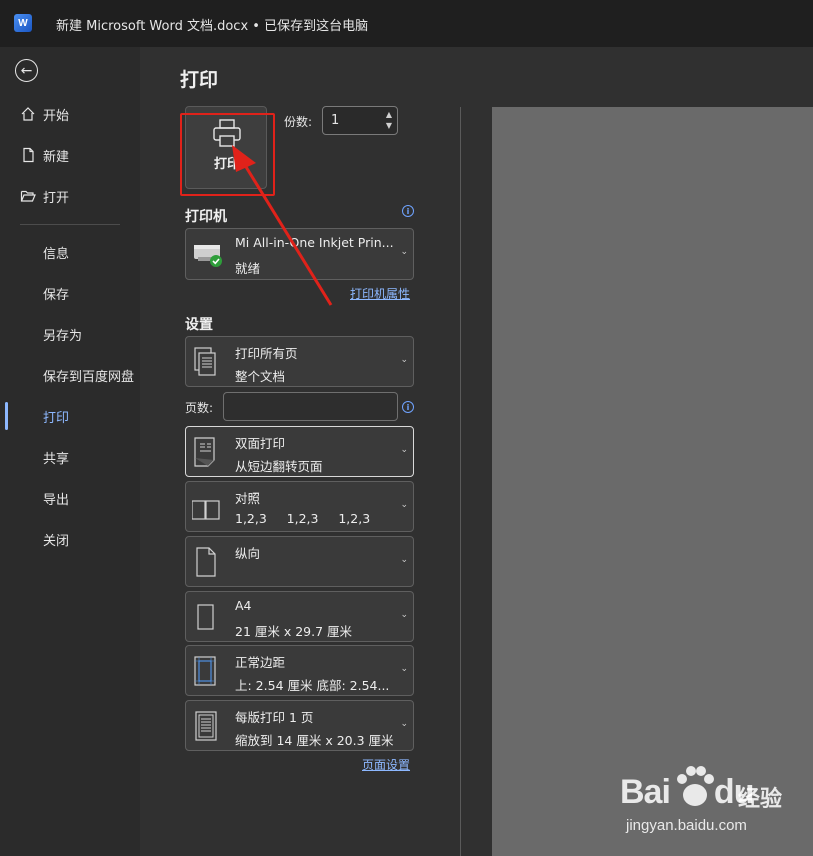  I want to click on sidebar-item-label: 开始, so click(56, 116).